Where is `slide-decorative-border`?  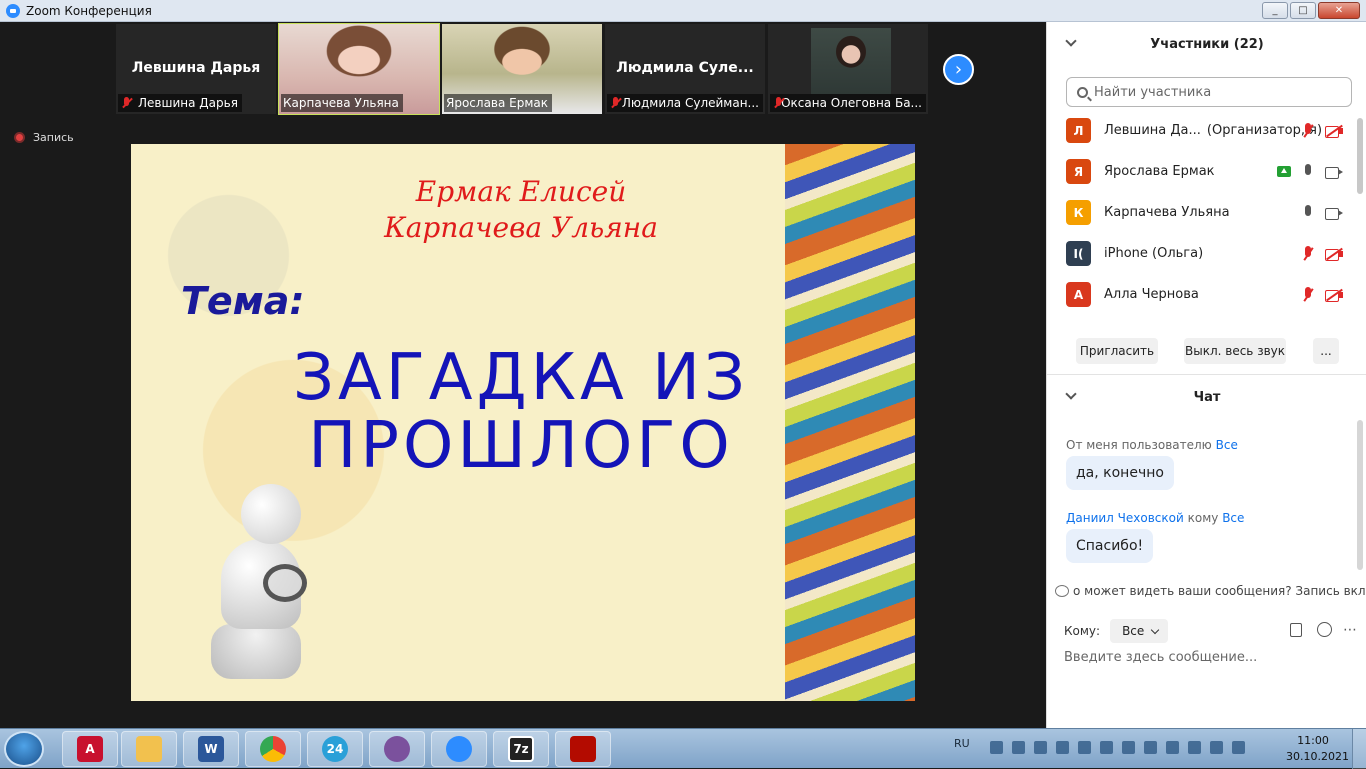
slide-decorative-border is located at coordinates (850, 422).